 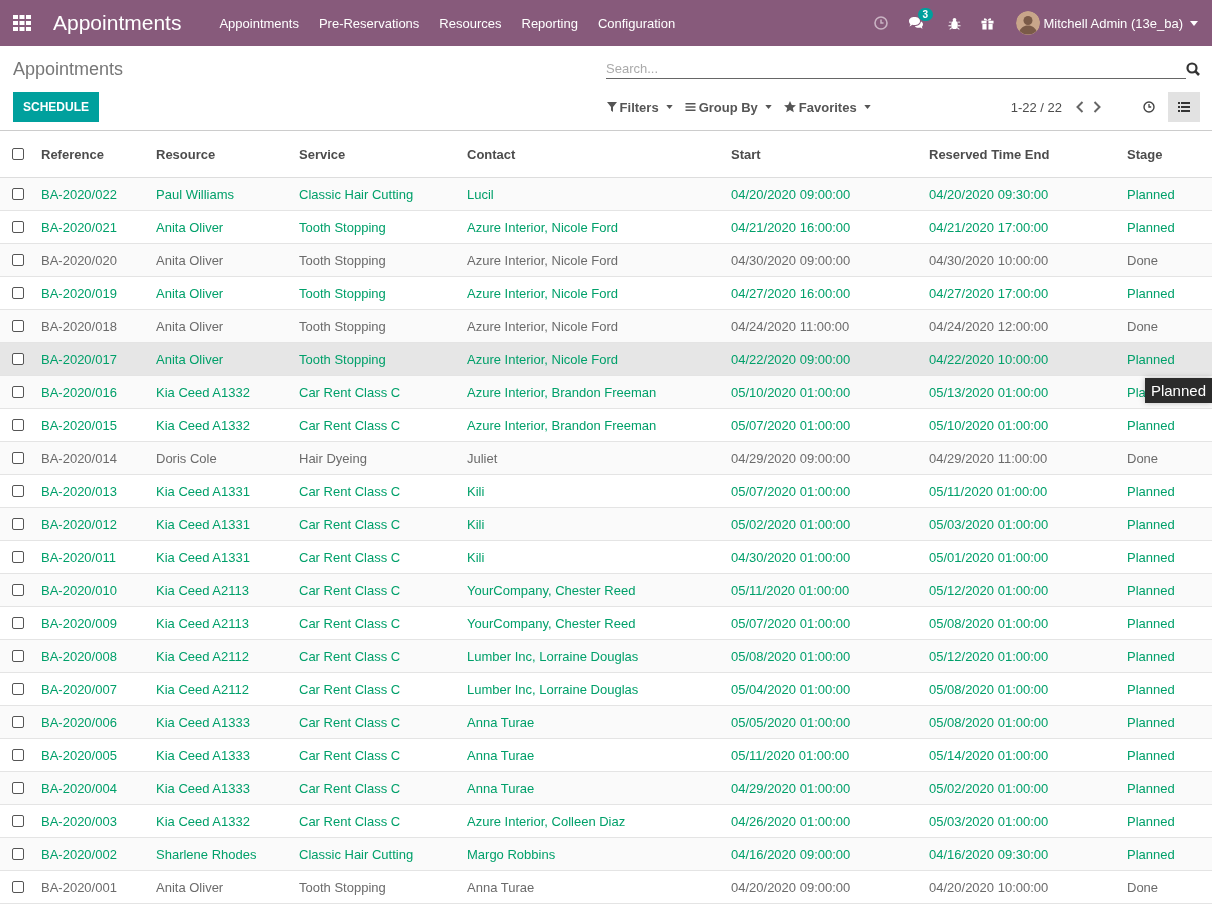 I want to click on appointment-row: BA-2020/018 Anita Oliver Tooth Stopping Azure Interior, Nicole Ford 04/24/2020 11:00:00 04/24/2020 12:00:00 Done, so click(x=606, y=326).